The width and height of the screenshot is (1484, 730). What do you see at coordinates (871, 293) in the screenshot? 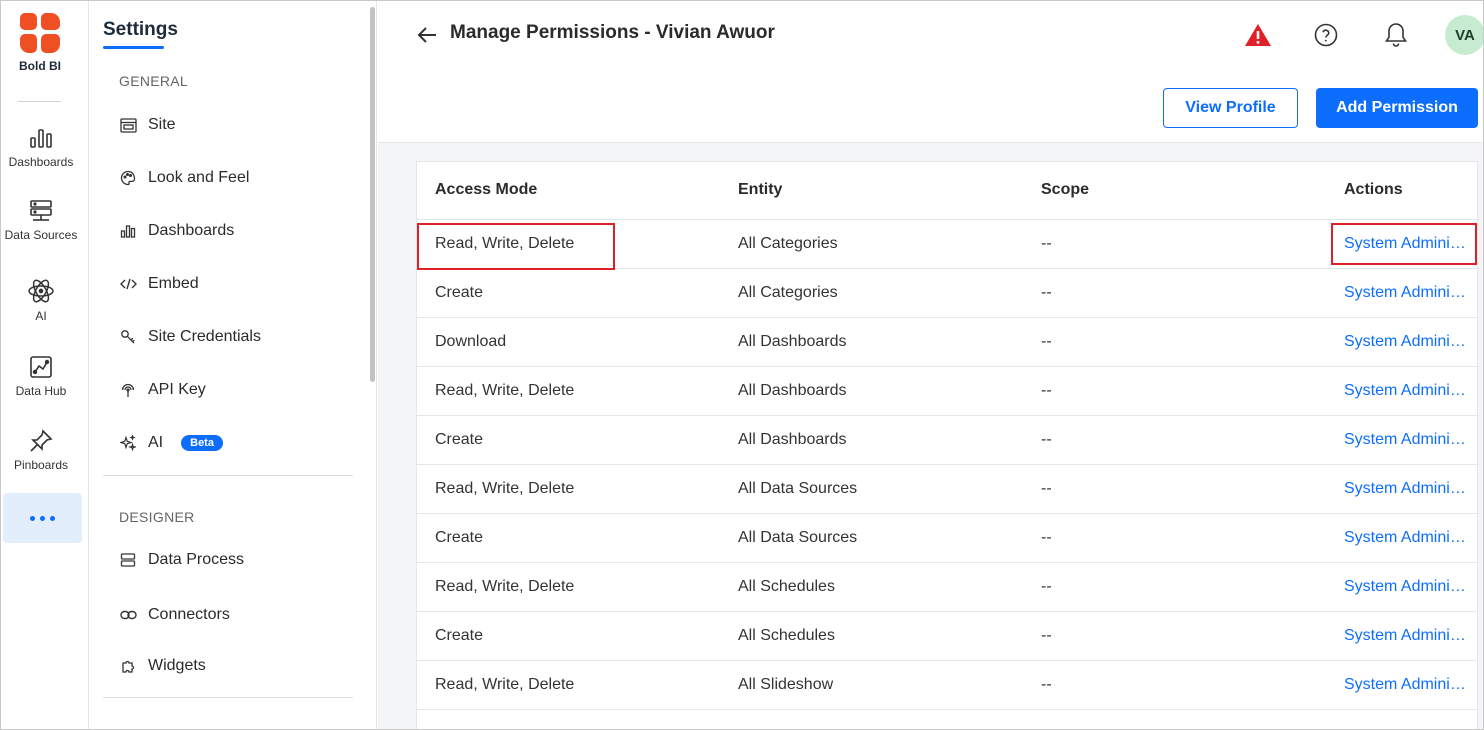
I see `cell-entity: All Categories` at bounding box center [871, 293].